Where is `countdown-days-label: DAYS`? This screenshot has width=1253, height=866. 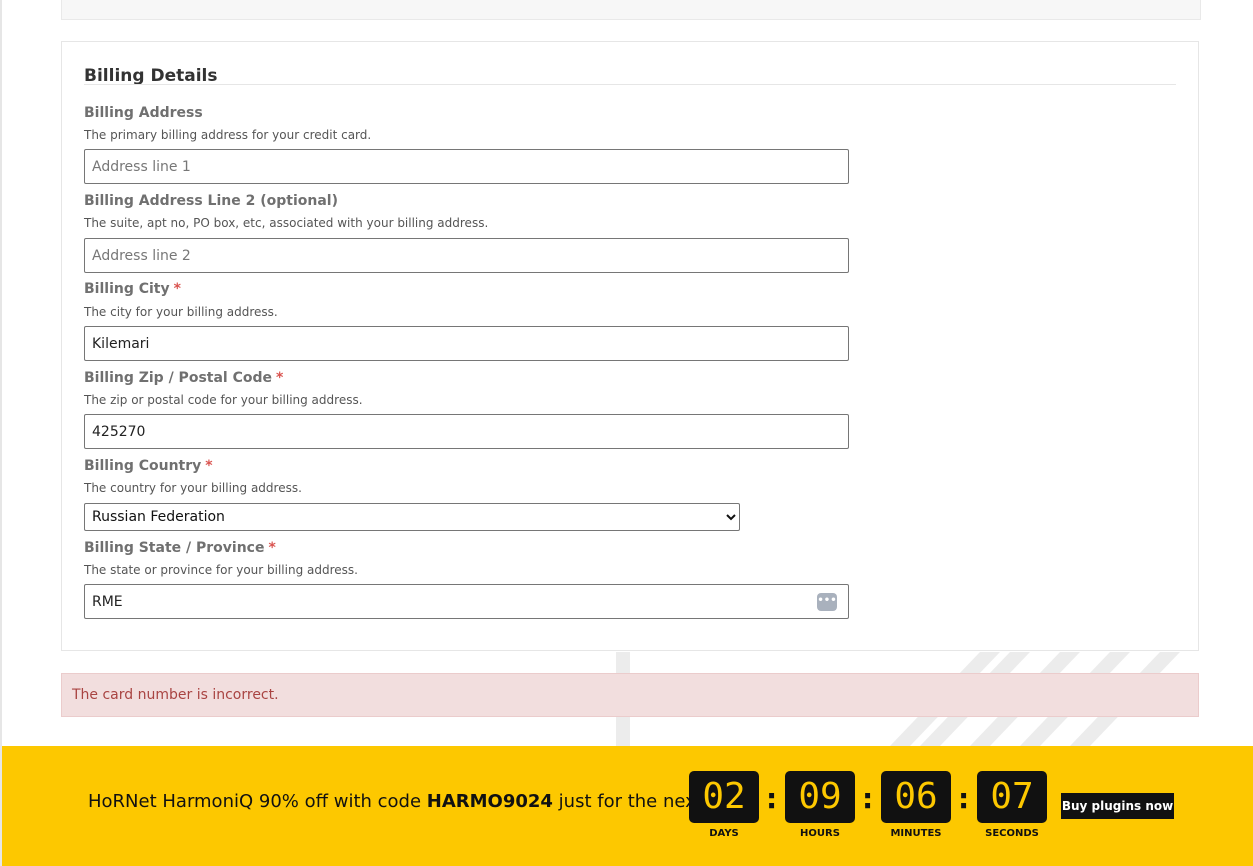
countdown-days-label: DAYS is located at coordinates (724, 833).